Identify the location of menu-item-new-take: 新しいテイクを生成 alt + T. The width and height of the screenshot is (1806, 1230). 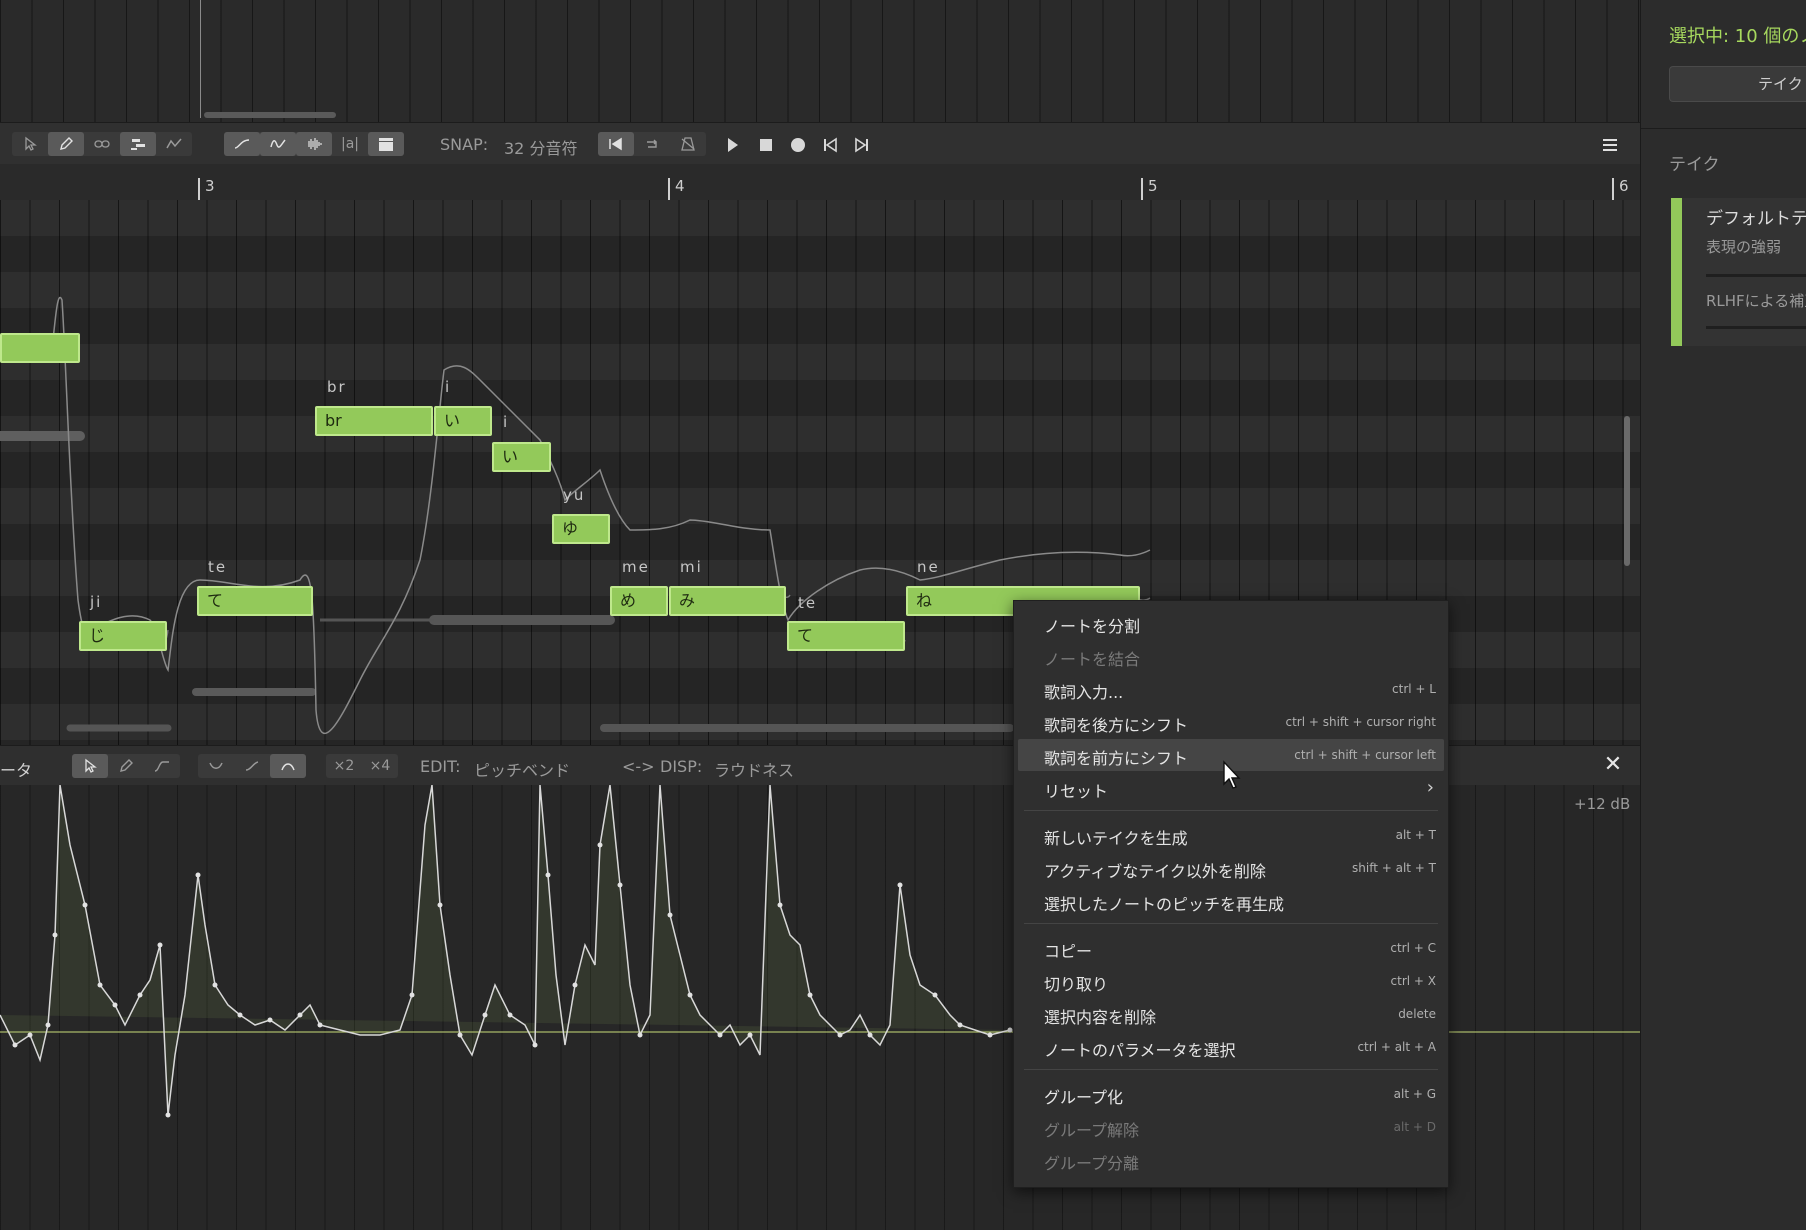
(1231, 835).